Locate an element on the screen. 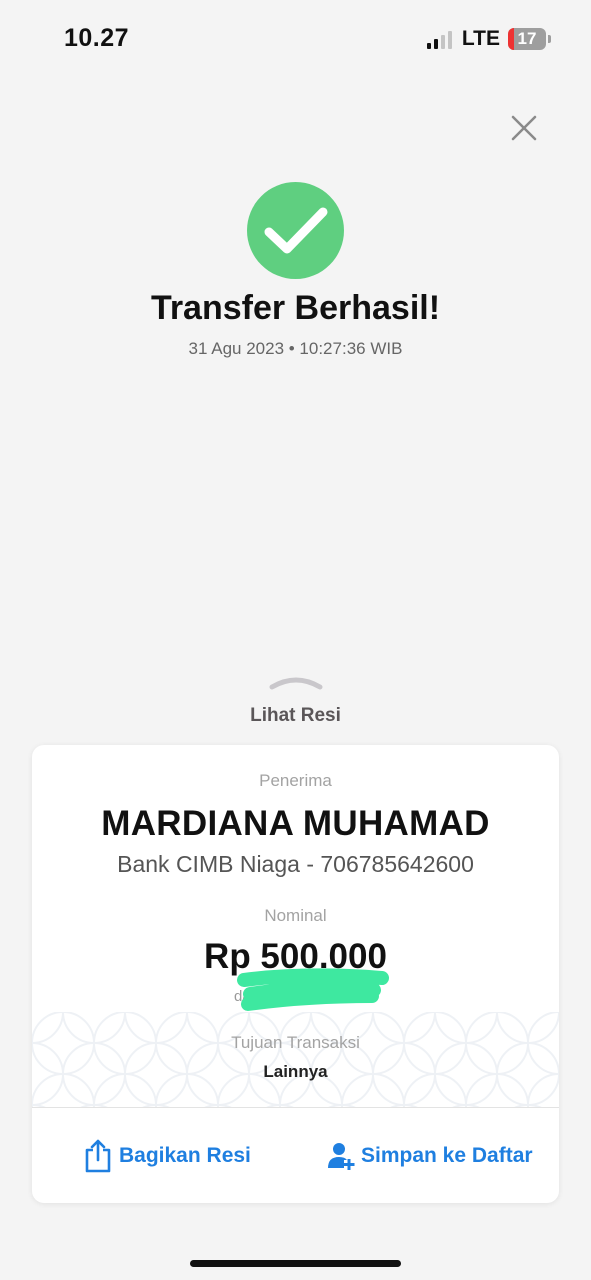 This screenshot has width=591, height=1280. recipient-name: MARDIANA MUHAMAD is located at coordinates (295, 823).